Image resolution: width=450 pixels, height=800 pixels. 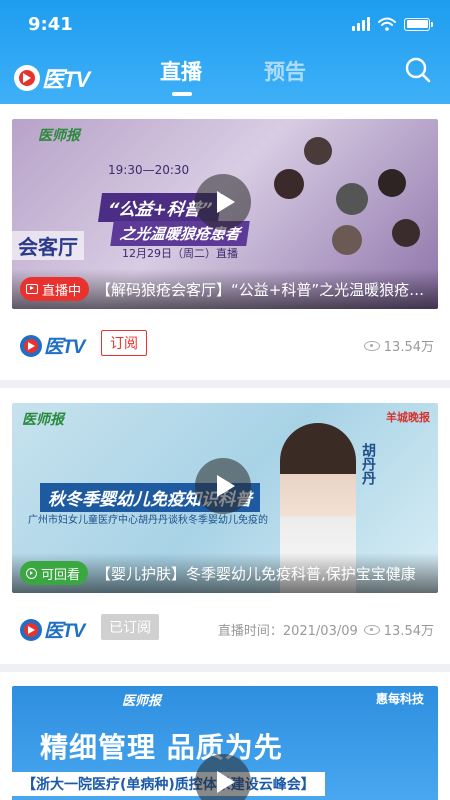 I want to click on tab-bar: 直播 预告, so click(x=233, y=76).